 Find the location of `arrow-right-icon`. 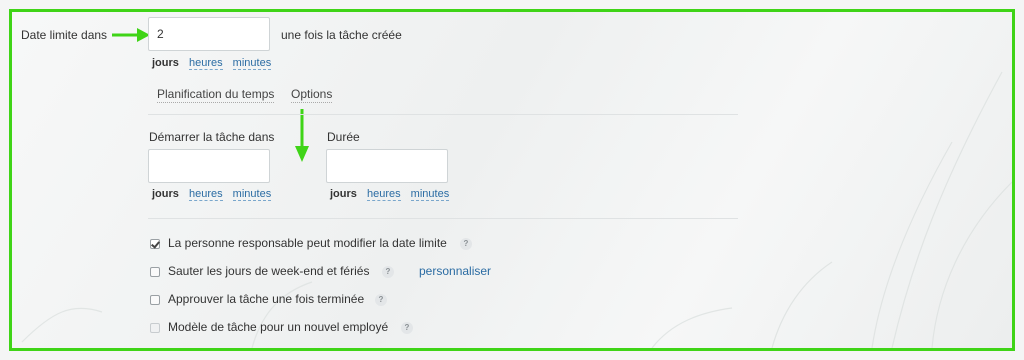

arrow-right-icon is located at coordinates (131, 35).